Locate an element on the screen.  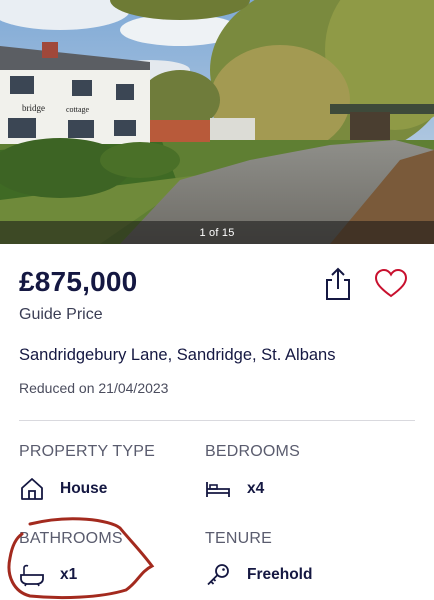
bathrooms-label: BATHROOMS is located at coordinates (71, 538).